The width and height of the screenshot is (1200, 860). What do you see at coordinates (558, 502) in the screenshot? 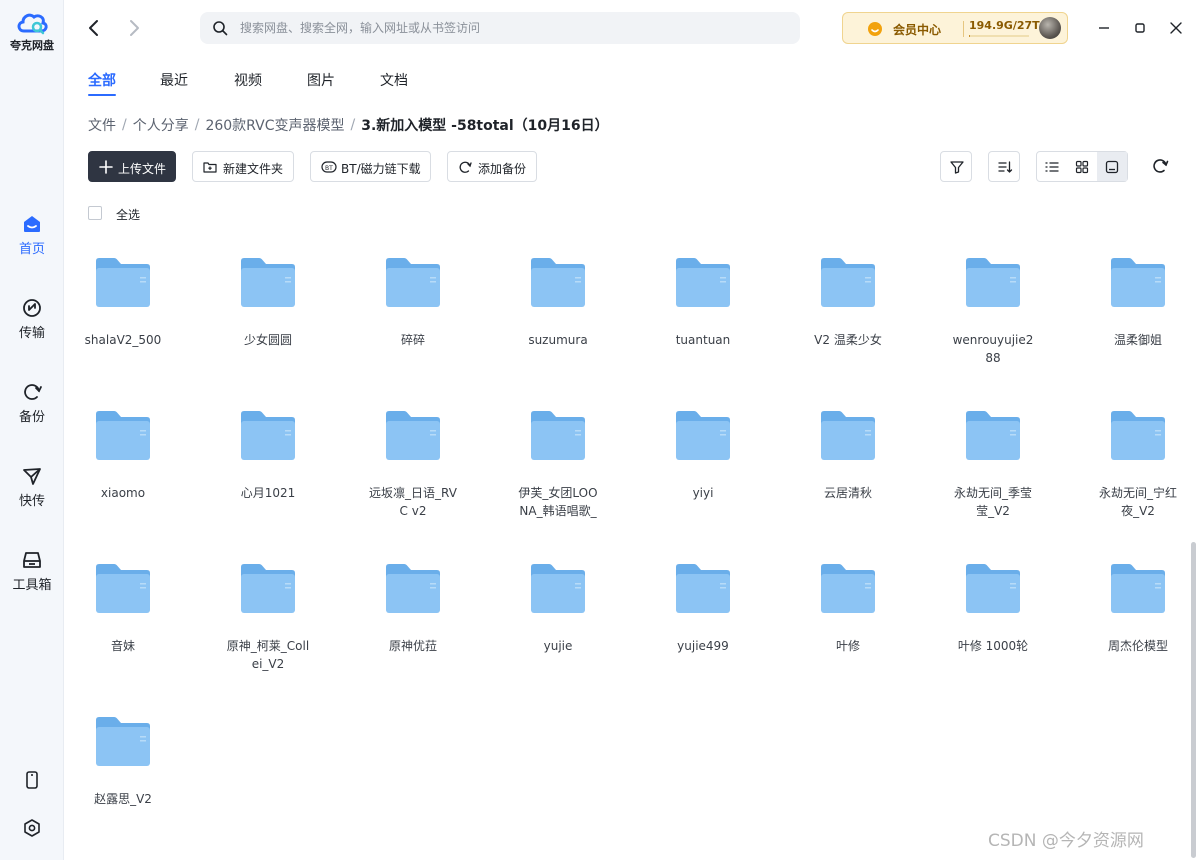
I see `folder-name: 伊芙_女团LOONA_韩语唱歌_` at bounding box center [558, 502].